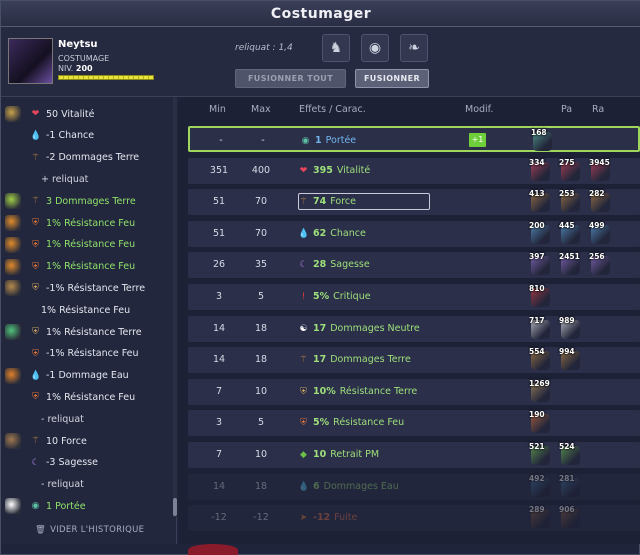 The image size is (640, 555). Describe the element at coordinates (542, 140) in the screenshot. I see `rune-slot: 168` at that location.